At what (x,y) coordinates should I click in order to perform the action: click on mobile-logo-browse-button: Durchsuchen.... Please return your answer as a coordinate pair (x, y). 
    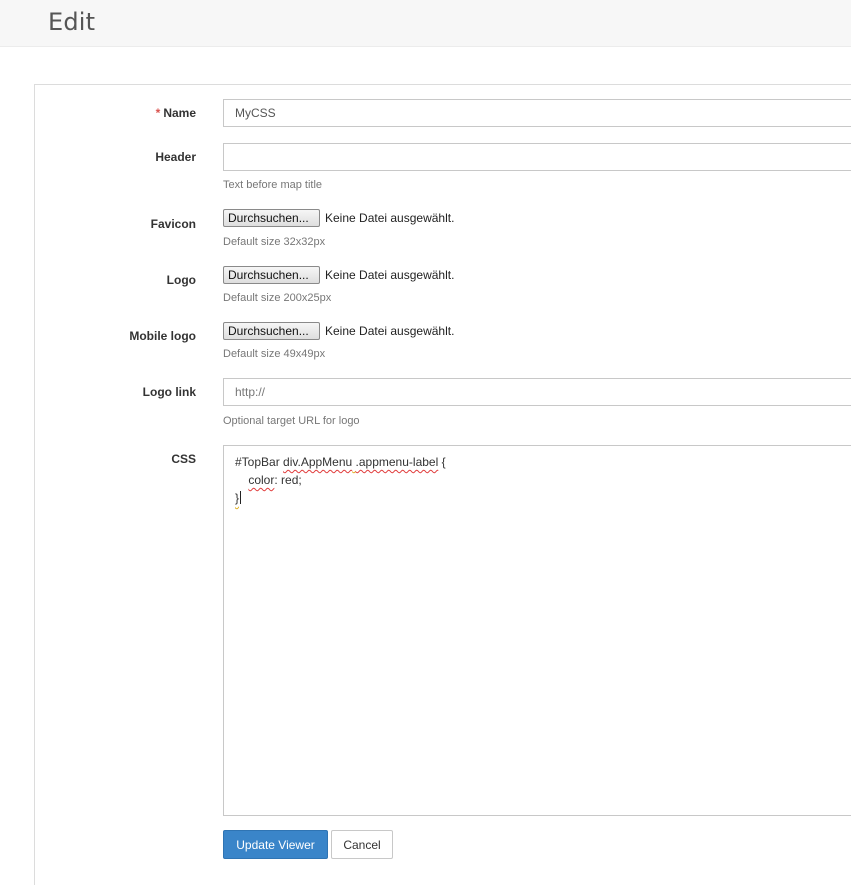
    Looking at the image, I should click on (271, 331).